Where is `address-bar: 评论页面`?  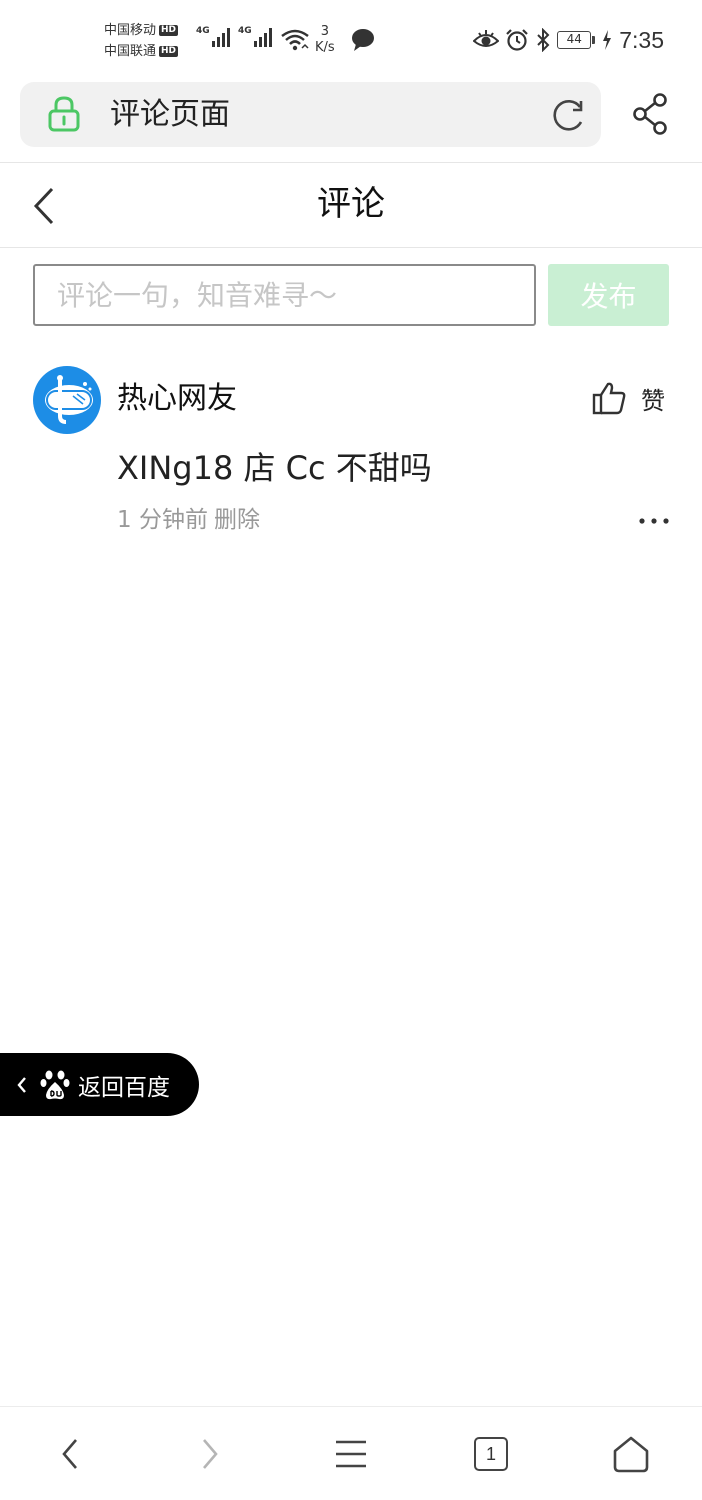
address-bar: 评论页面 is located at coordinates (310, 114).